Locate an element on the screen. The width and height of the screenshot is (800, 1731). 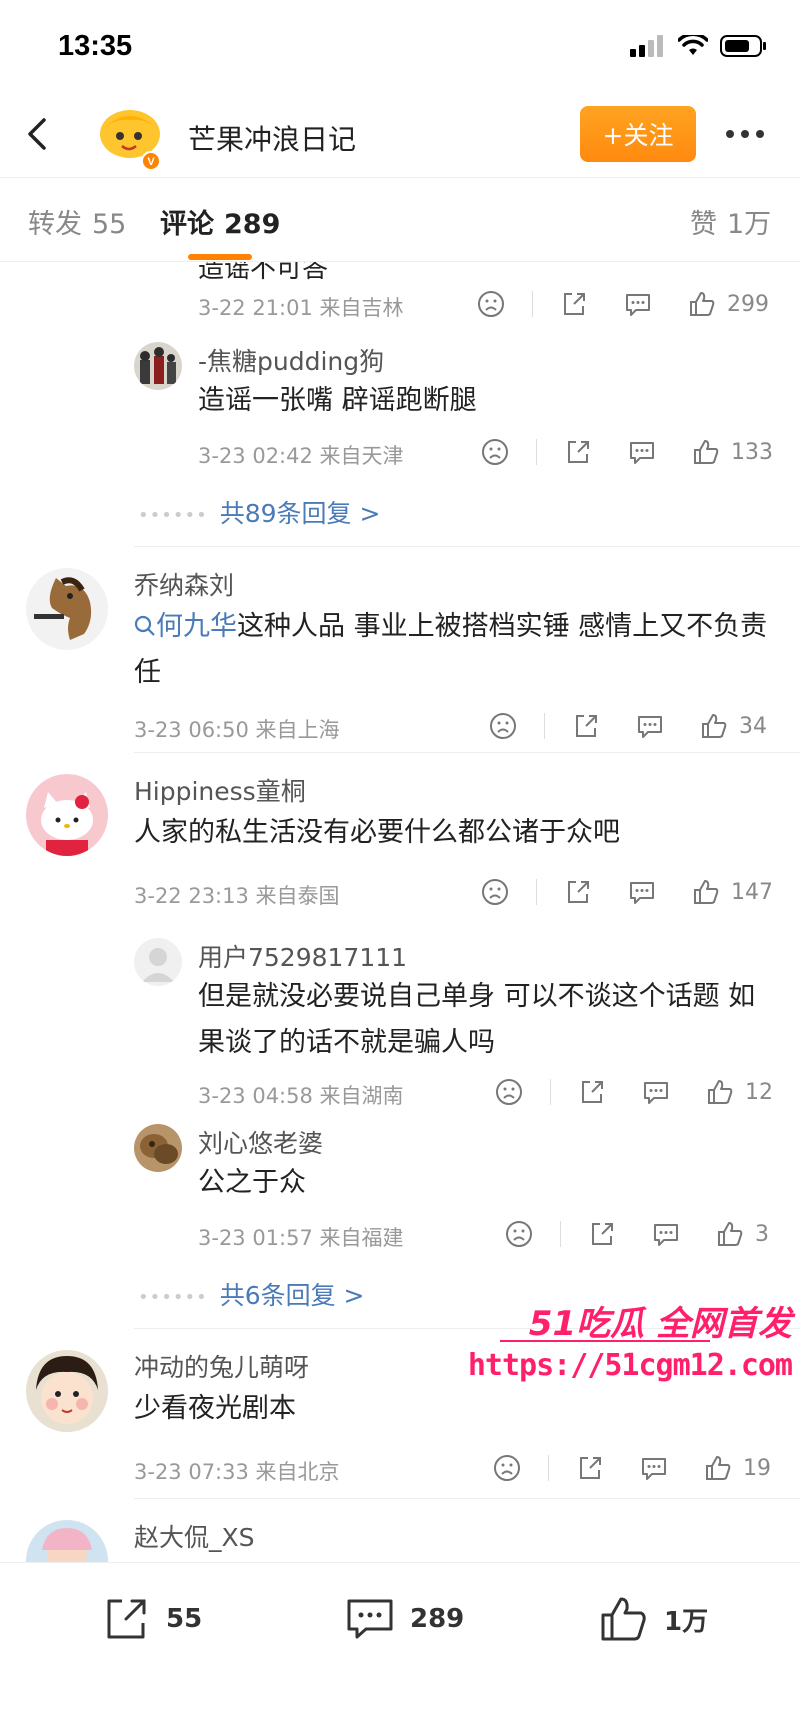
comment-actions: 19 is located at coordinates (631, 1468).